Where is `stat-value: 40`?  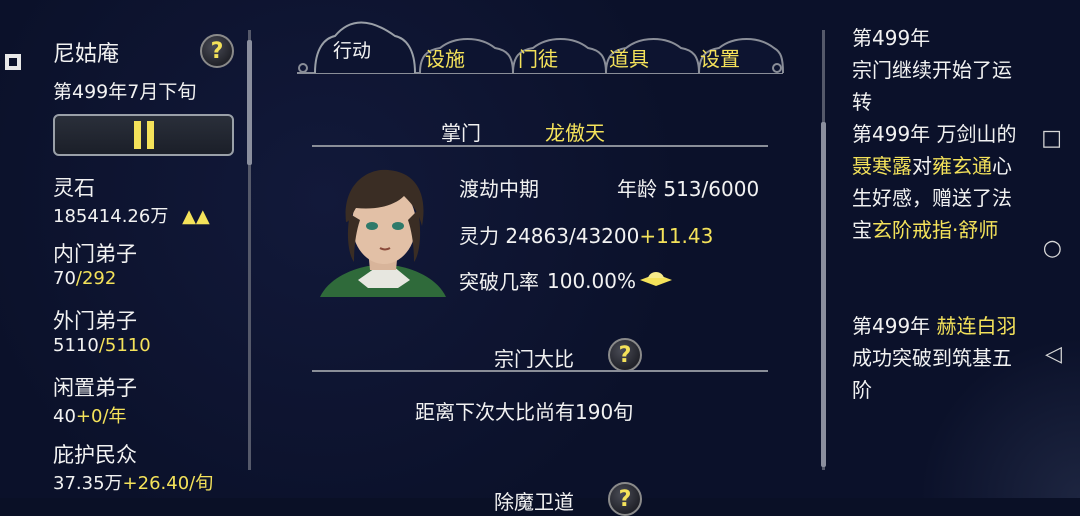 stat-value: 40 is located at coordinates (64, 416).